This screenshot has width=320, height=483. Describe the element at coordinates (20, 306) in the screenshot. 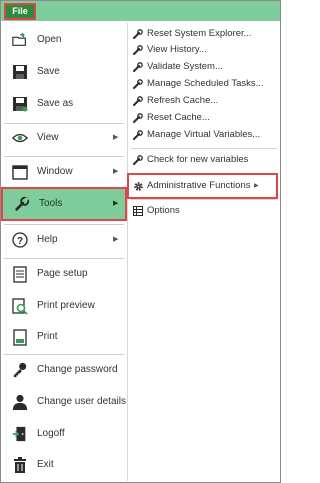

I see `print-preview-icon` at that location.